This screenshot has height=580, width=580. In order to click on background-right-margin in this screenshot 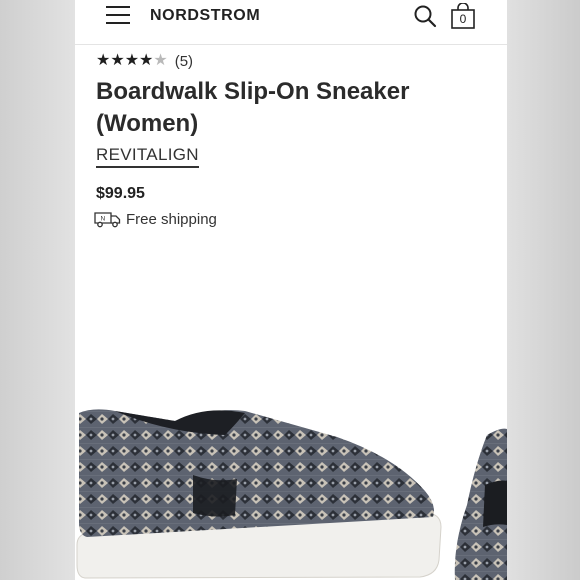, I will do `click(543, 290)`.